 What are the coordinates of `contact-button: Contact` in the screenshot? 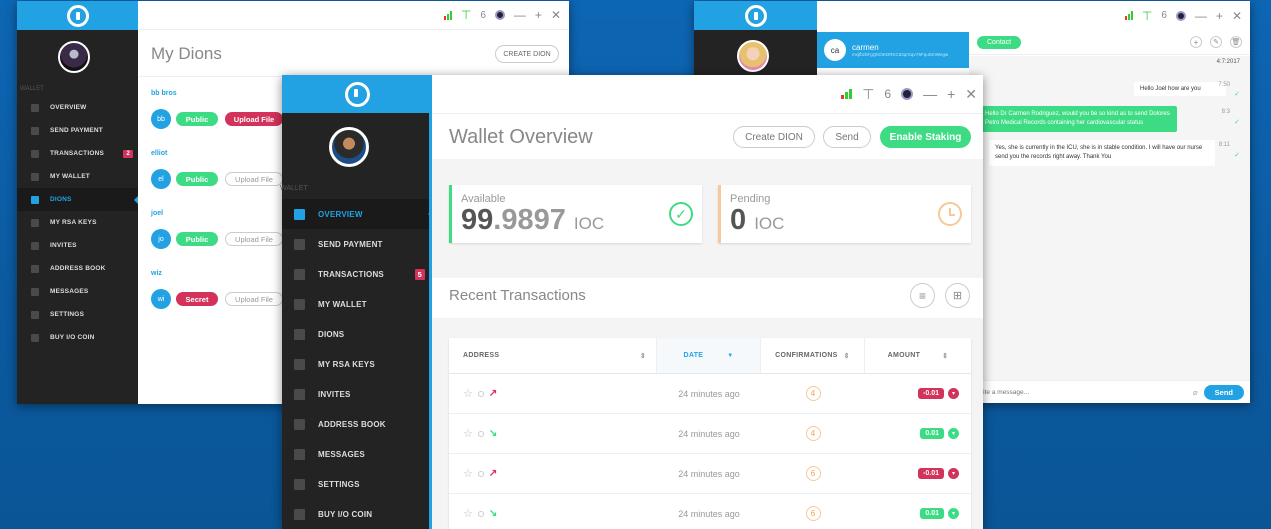 It's located at (999, 42).